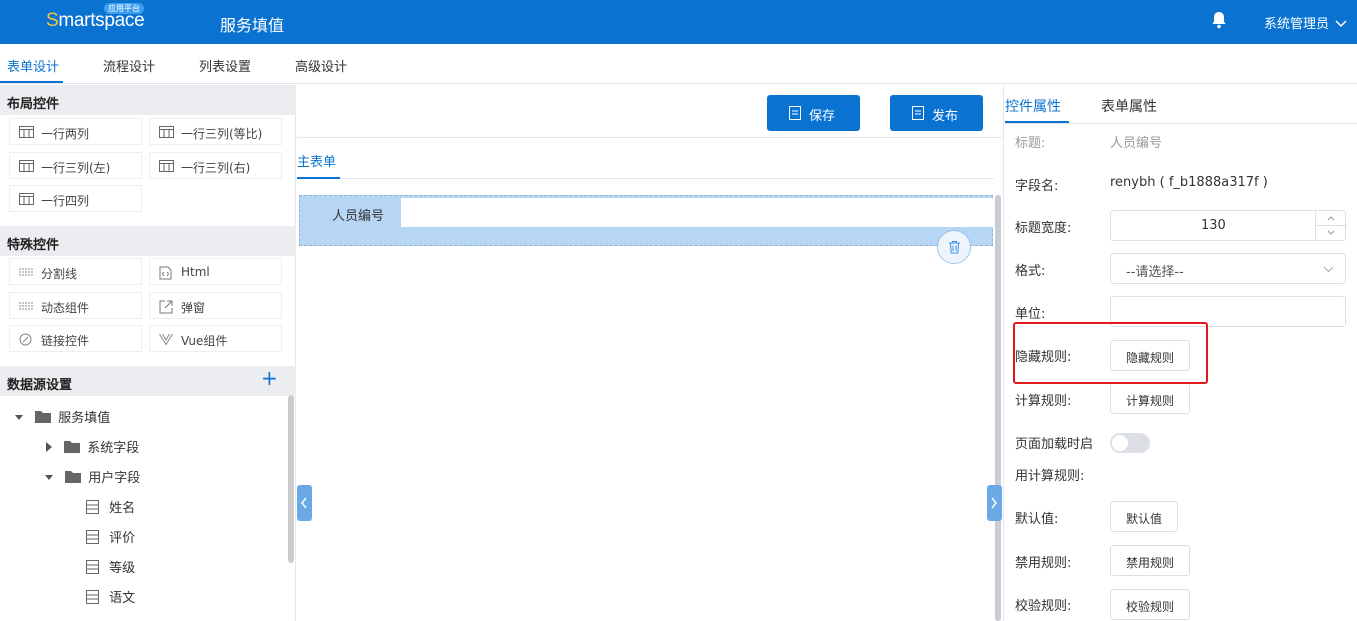 This screenshot has height=621, width=1357. What do you see at coordinates (1144, 516) in the screenshot?
I see `default-value-button: 默认值` at bounding box center [1144, 516].